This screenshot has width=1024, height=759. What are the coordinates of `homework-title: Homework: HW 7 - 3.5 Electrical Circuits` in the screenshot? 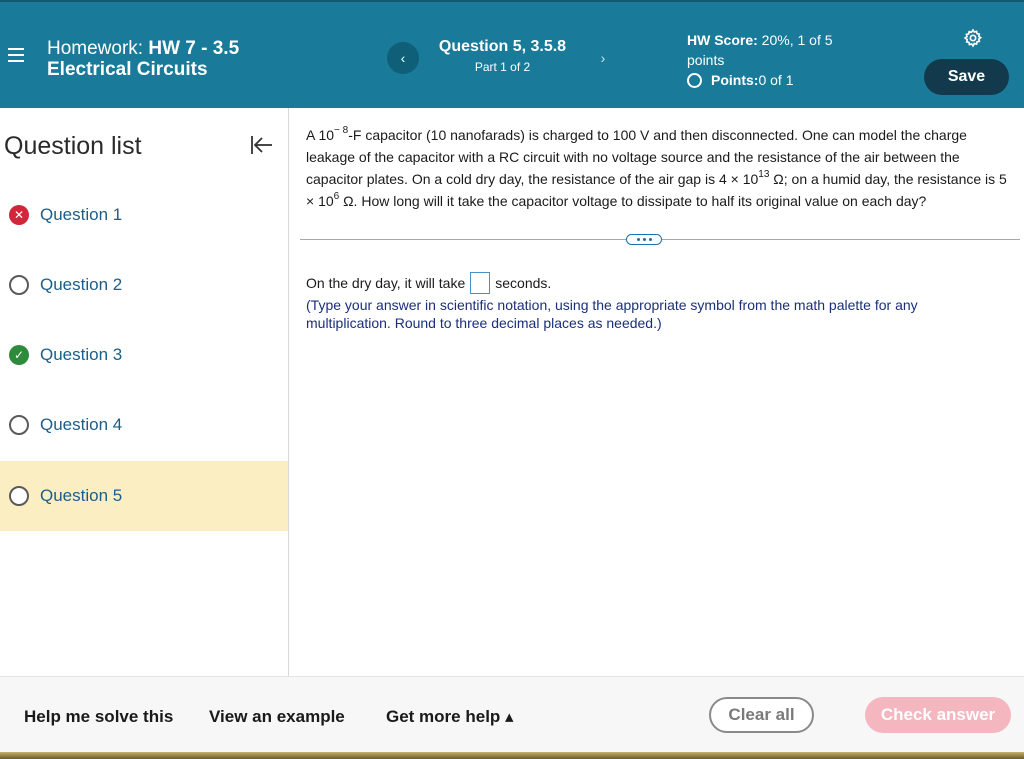 It's located at (143, 59).